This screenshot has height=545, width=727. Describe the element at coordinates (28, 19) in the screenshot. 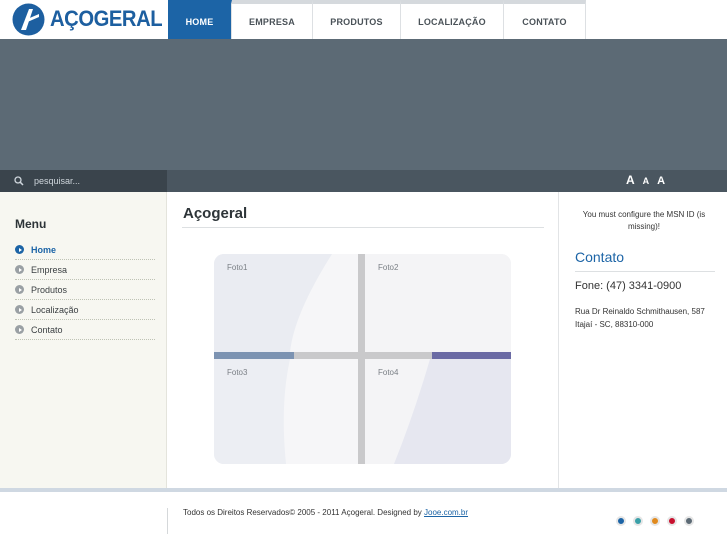

I see `logo-mark-icon` at that location.